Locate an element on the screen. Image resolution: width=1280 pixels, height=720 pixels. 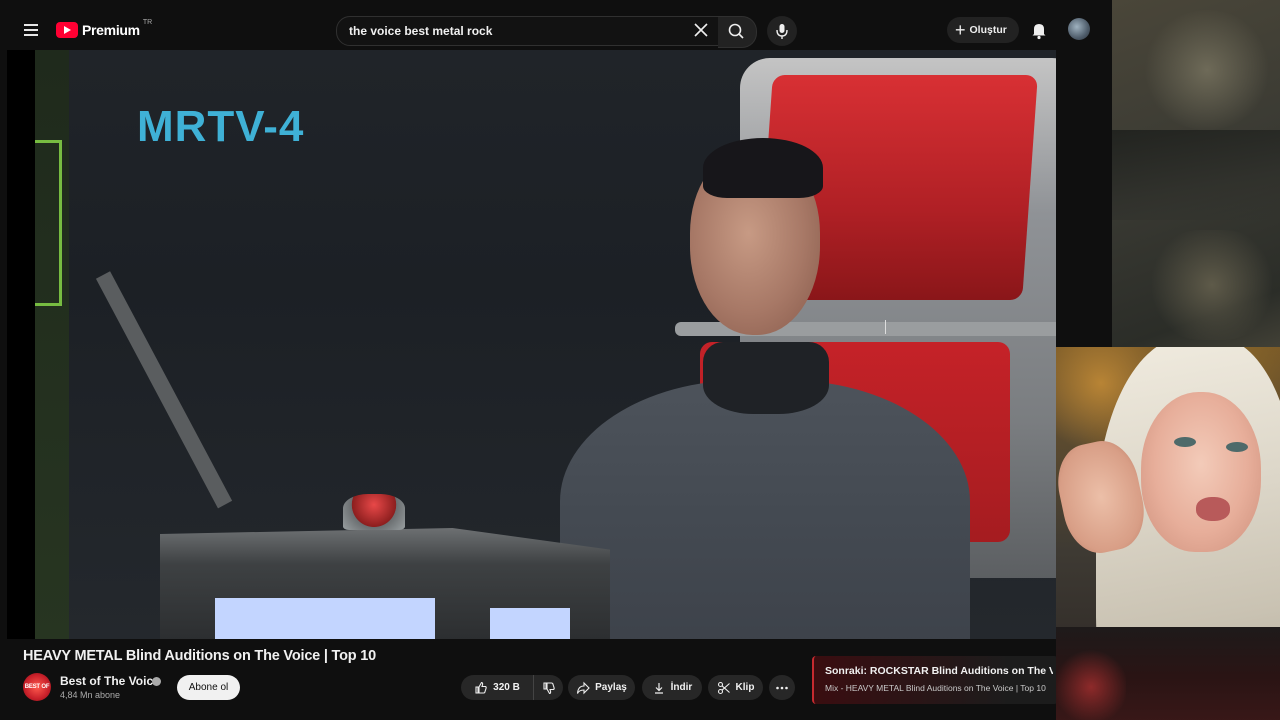
download-button: İndir is located at coordinates (672, 687).